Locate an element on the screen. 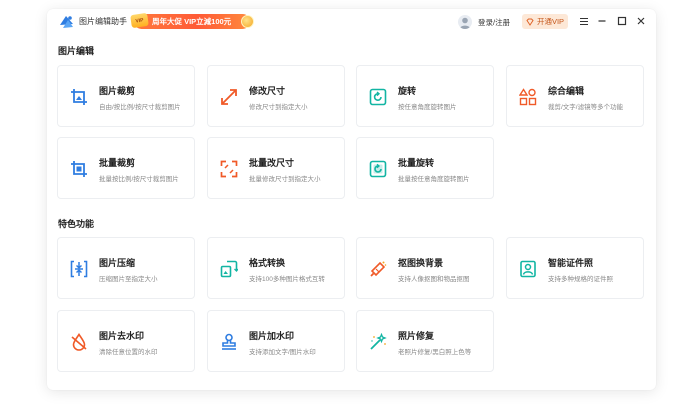 The height and width of the screenshot is (414, 692). card-title: 智能证件照 is located at coordinates (571, 263).